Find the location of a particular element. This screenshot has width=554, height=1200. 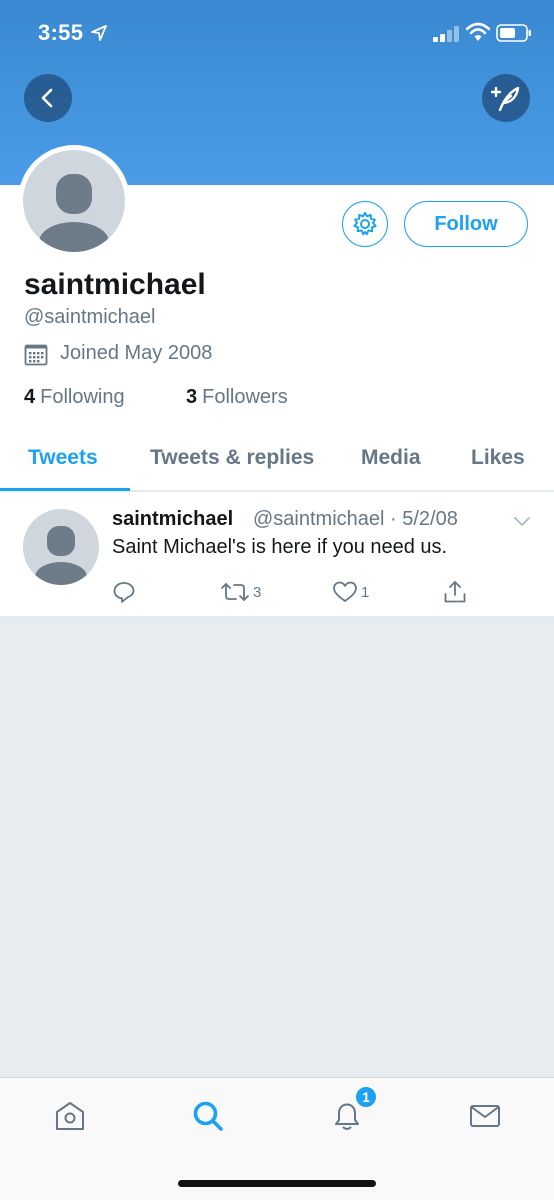

home-indicator is located at coordinates (277, 1183).